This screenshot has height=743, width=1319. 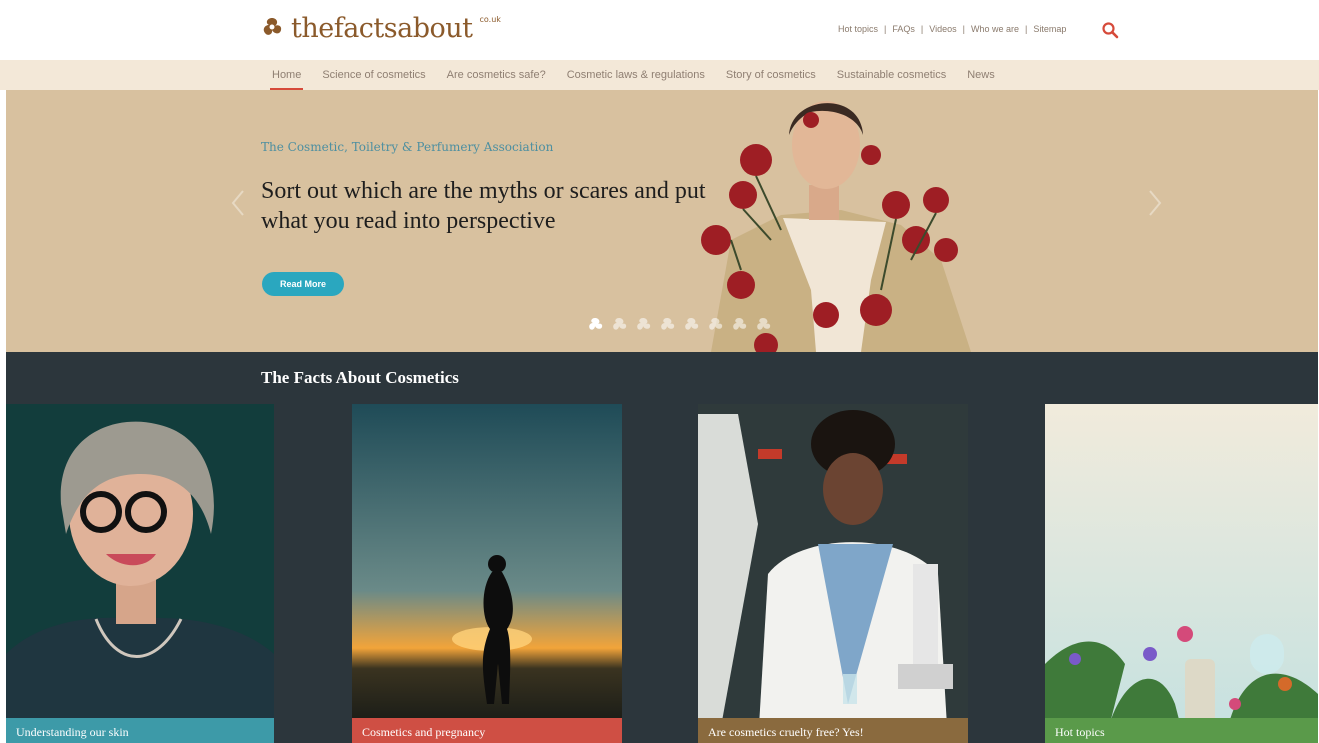 What do you see at coordinates (140, 730) in the screenshot?
I see `card-caption: Understanding our skin` at bounding box center [140, 730].